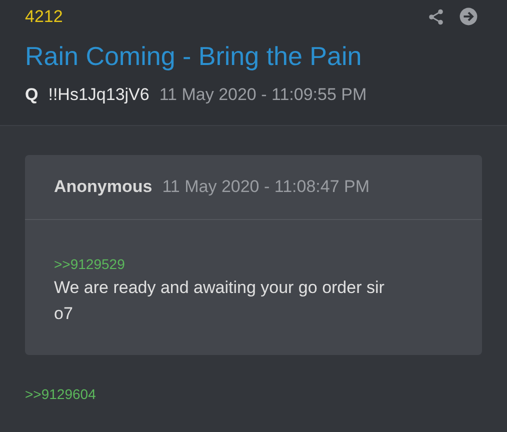 The image size is (507, 432). What do you see at coordinates (31, 95) in the screenshot?
I see `author-name: Q` at bounding box center [31, 95].